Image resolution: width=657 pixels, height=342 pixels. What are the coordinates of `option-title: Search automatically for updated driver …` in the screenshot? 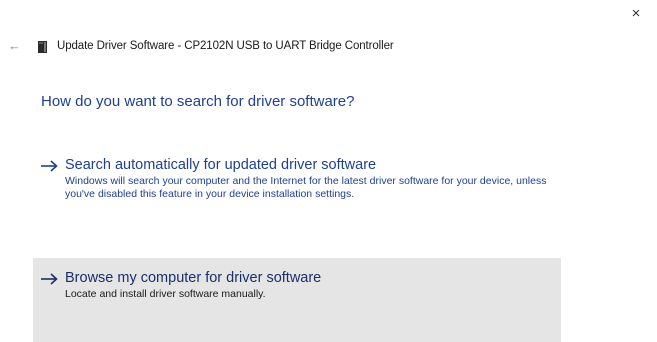 It's located at (221, 165).